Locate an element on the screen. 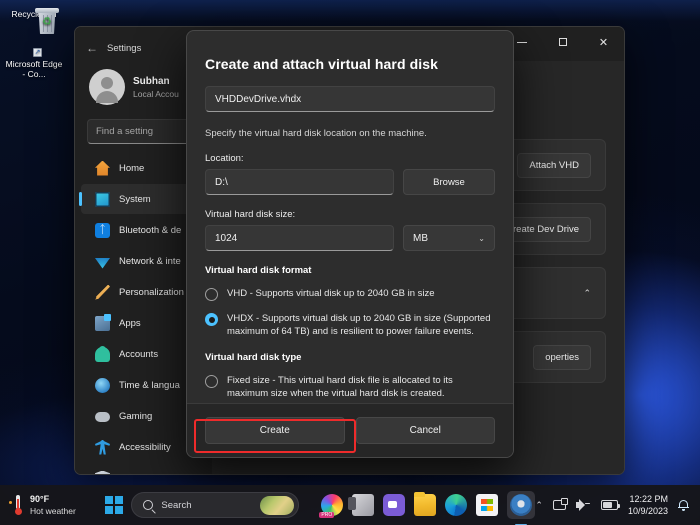 This screenshot has height=525, width=700. taskbar-app-settings is located at coordinates (521, 508).